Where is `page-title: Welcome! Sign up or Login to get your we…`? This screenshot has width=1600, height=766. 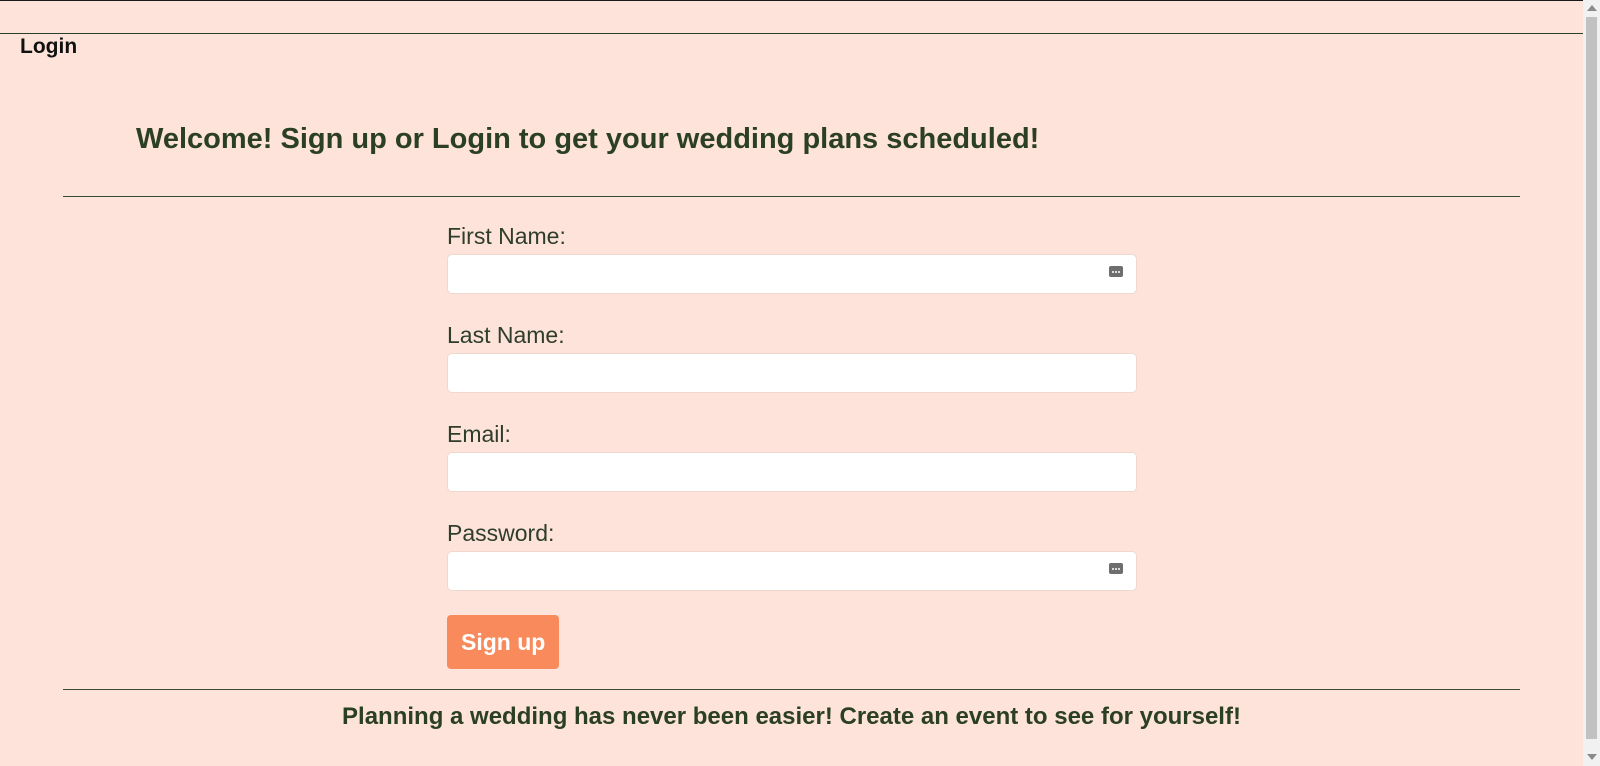
page-title: Welcome! Sign up or Login to get your we… is located at coordinates (588, 139).